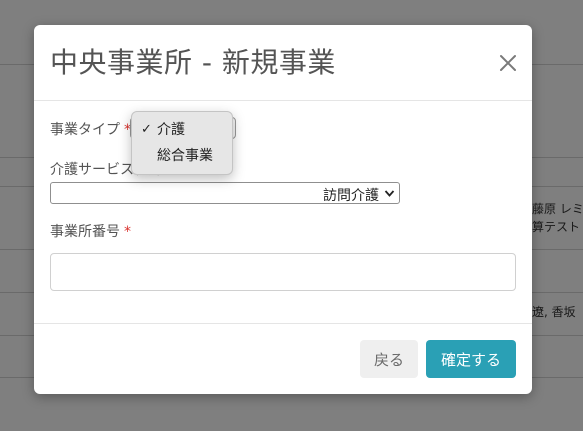 This screenshot has width=583, height=431. Describe the element at coordinates (283, 358) in the screenshot. I see `modal-footer: 戻る 確定する` at that location.